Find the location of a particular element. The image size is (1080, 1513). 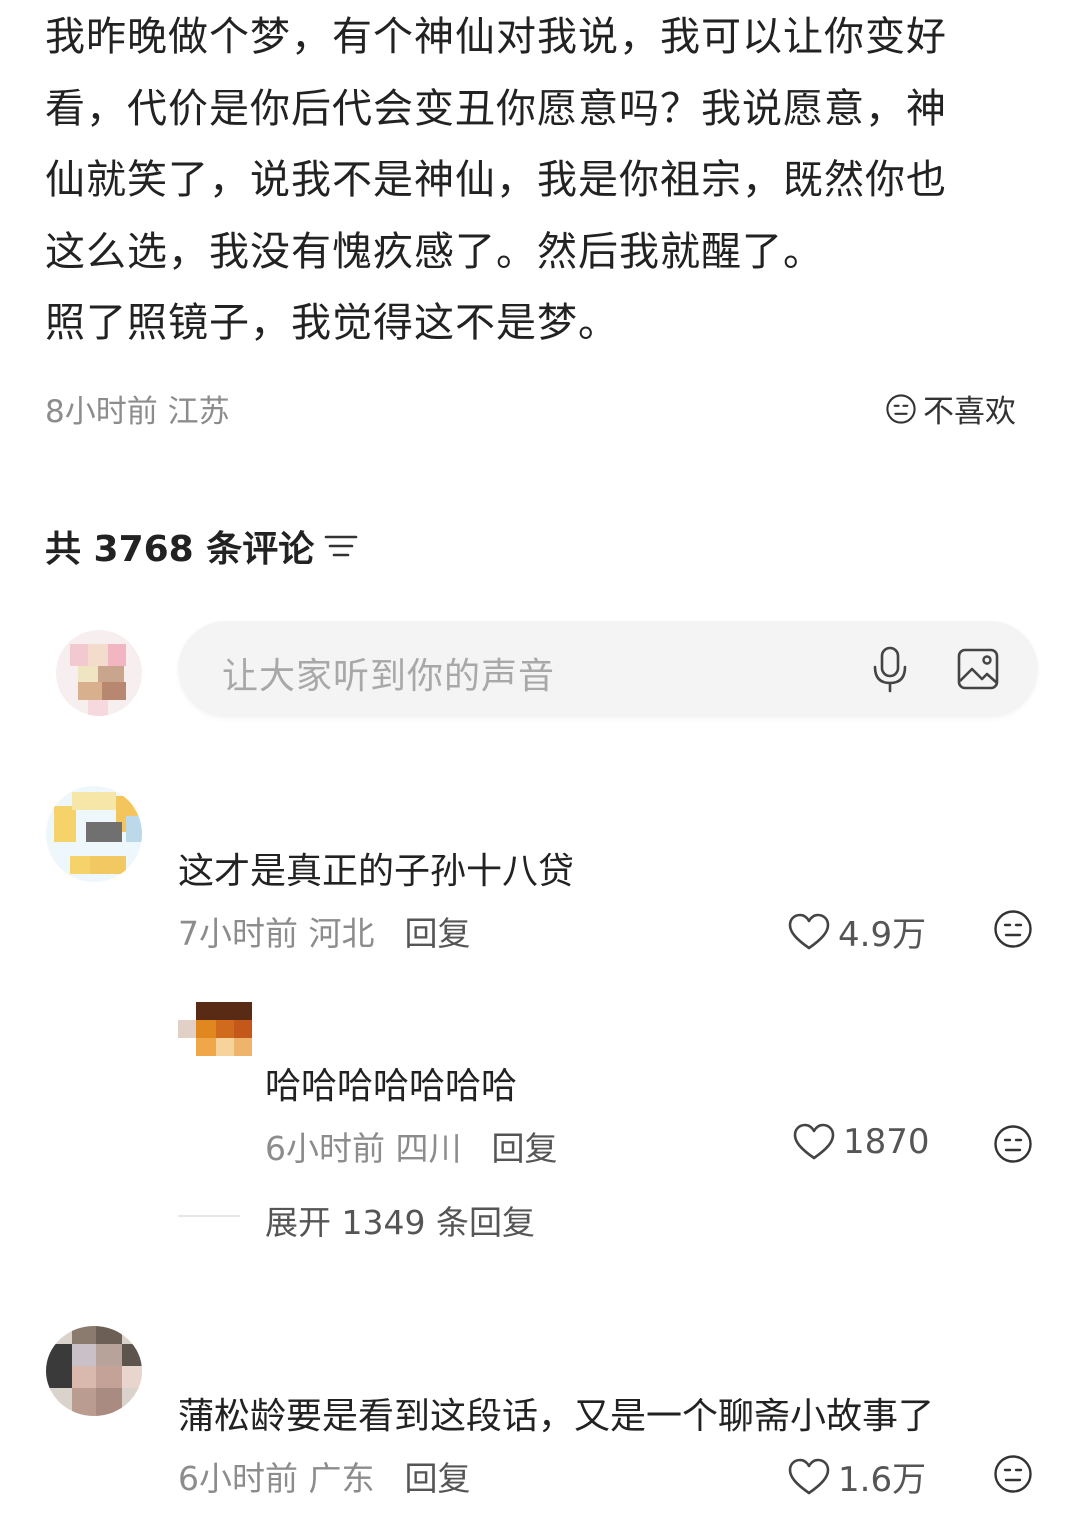

comment-input-placeholder: 让大家听到你的声音 is located at coordinates (389, 676).